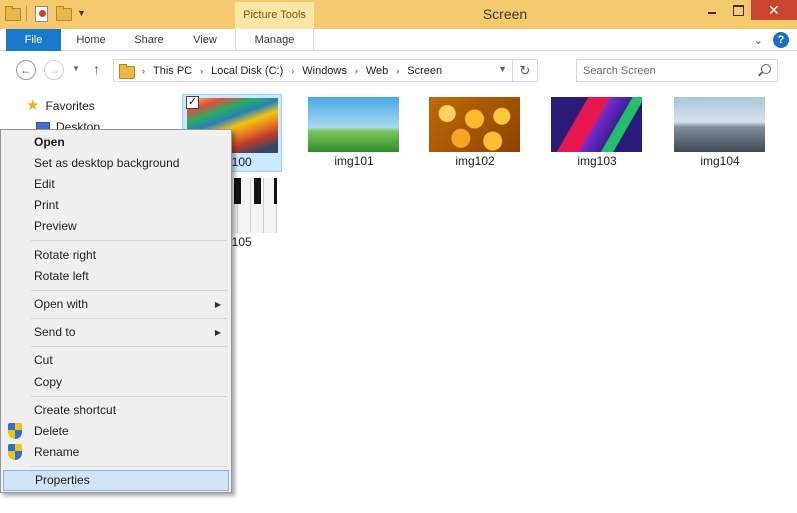  I want to click on picture-tools-group: Picture Tools, so click(274, 15).